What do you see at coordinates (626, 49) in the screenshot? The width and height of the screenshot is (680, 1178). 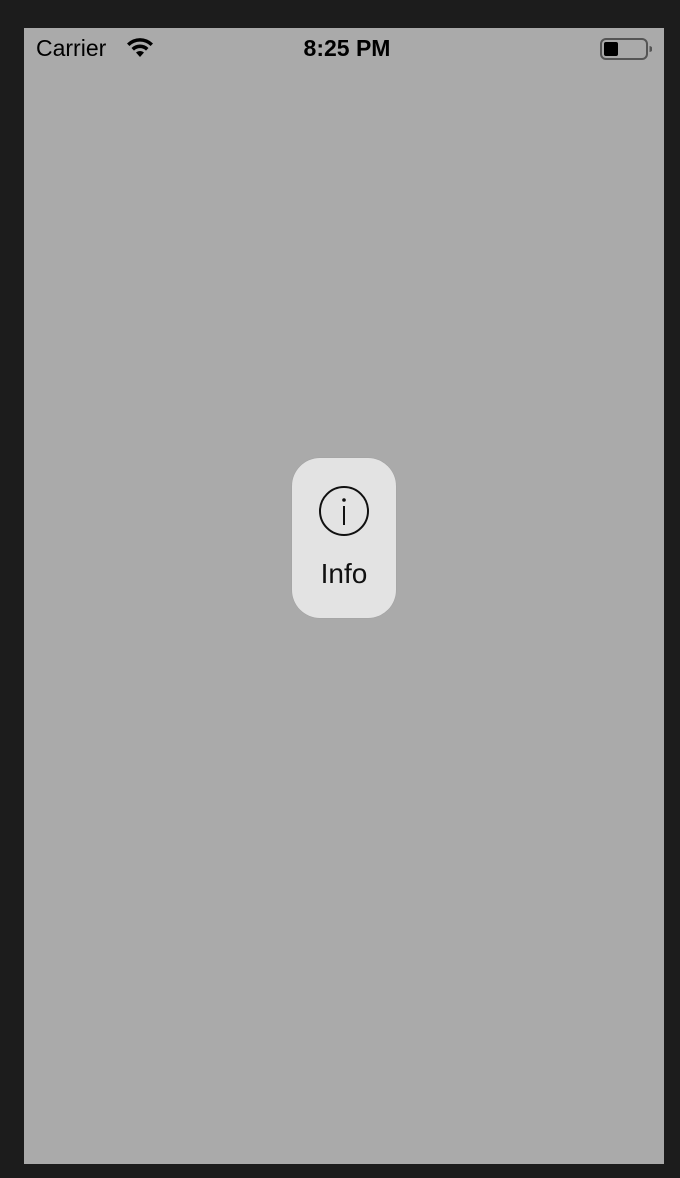 I see `battery-icon` at bounding box center [626, 49].